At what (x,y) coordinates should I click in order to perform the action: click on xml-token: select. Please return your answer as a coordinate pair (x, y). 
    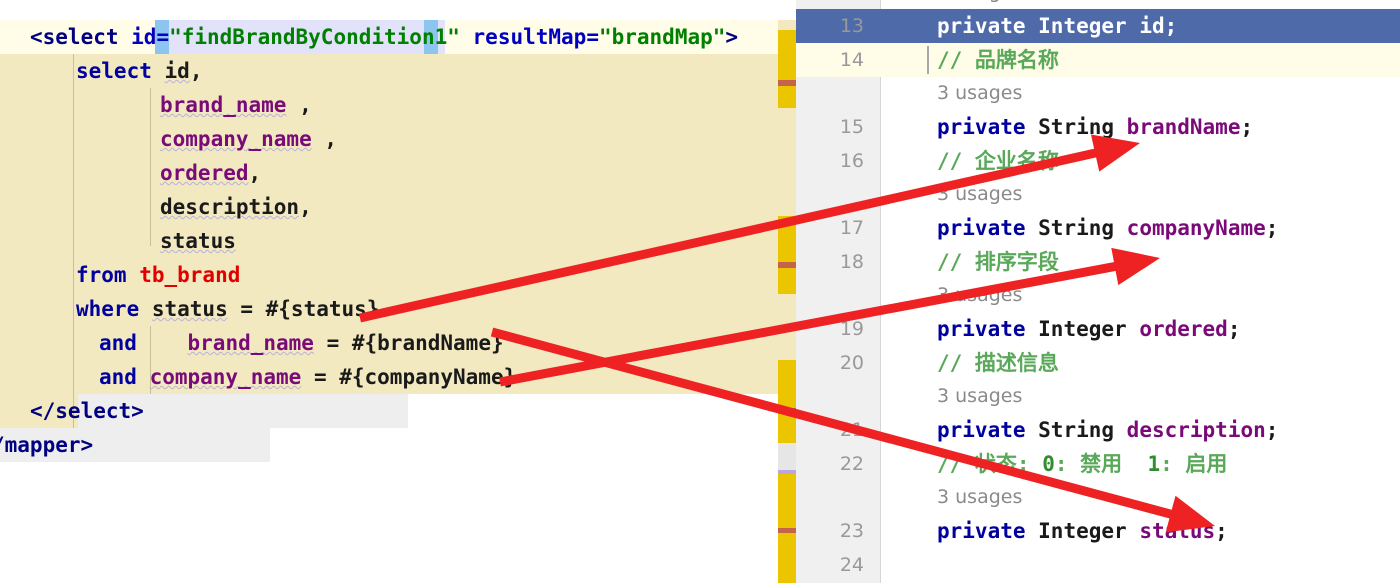
    Looking at the image, I should click on (120, 71).